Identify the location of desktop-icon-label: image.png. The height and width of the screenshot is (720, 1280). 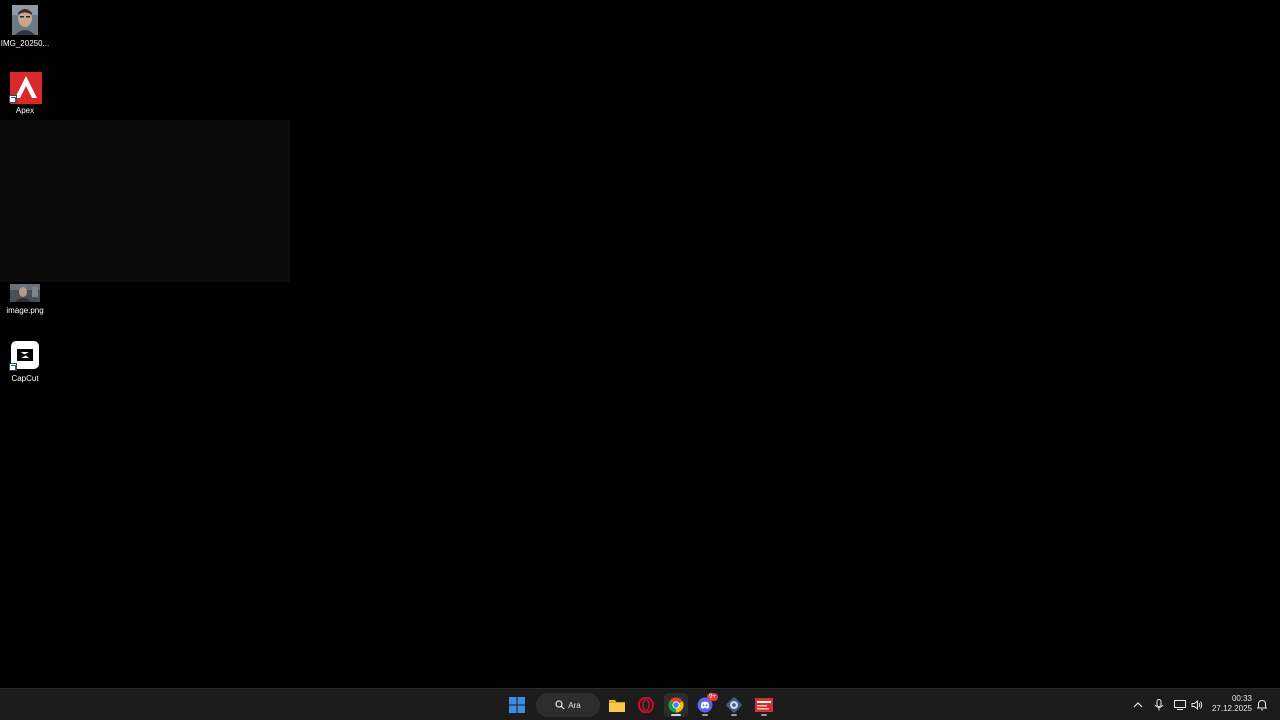
(25, 310).